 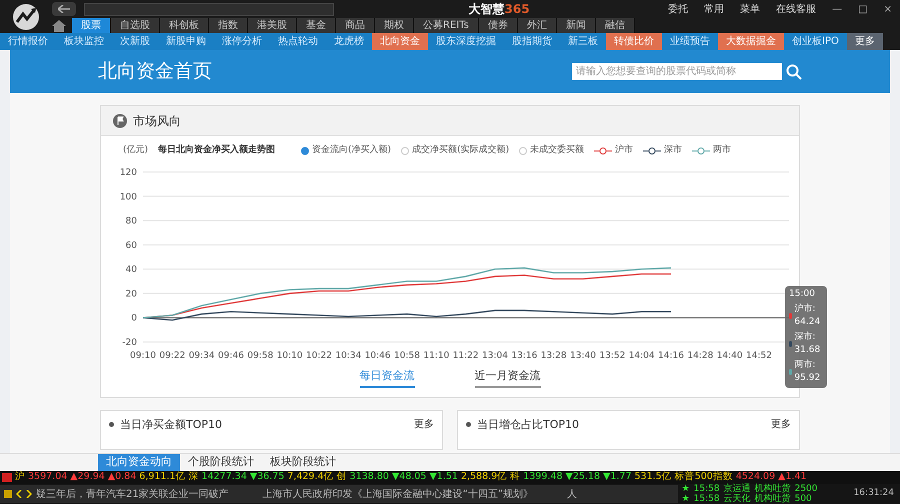 I want to click on x-tick-label: 10:58, so click(x=407, y=355).